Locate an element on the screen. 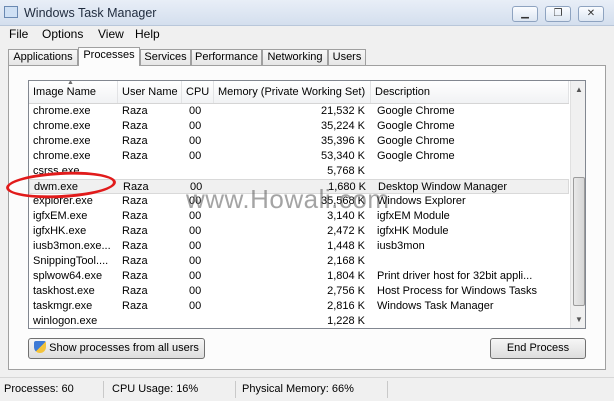 The height and width of the screenshot is (401, 614). cpu-cell is located at coordinates (201, 171).